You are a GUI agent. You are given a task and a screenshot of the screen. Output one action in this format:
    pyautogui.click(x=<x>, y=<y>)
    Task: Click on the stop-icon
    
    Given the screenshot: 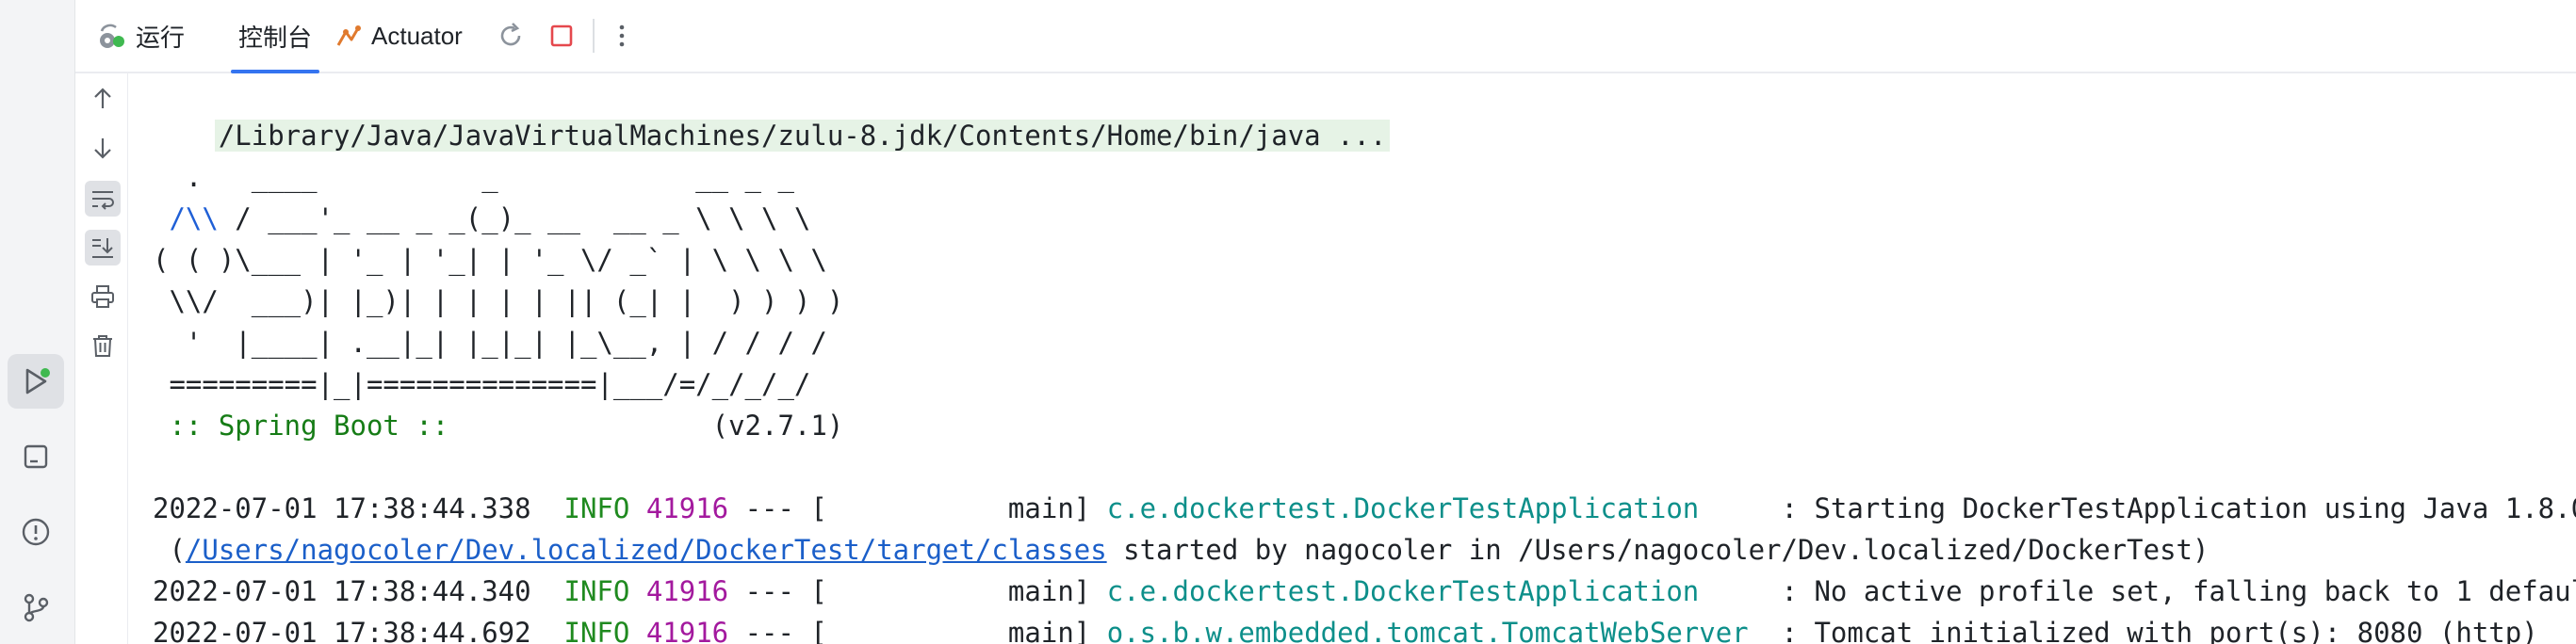 What is the action you would take?
    pyautogui.click(x=561, y=35)
    